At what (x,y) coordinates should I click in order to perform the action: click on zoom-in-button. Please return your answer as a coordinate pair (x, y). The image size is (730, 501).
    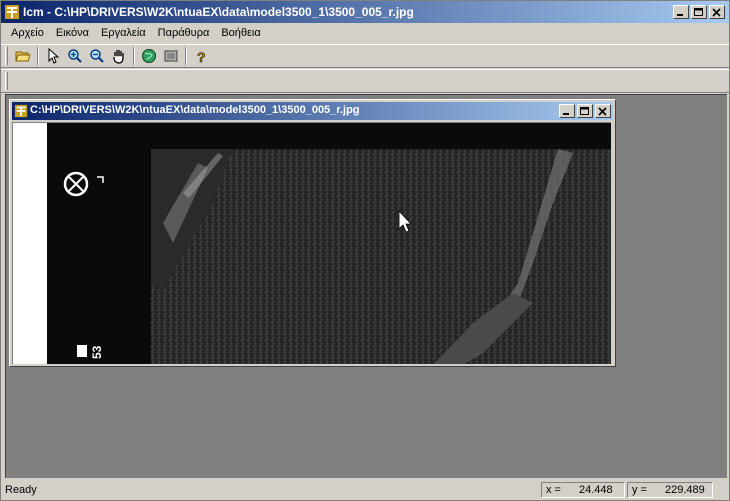
    Looking at the image, I should click on (75, 56).